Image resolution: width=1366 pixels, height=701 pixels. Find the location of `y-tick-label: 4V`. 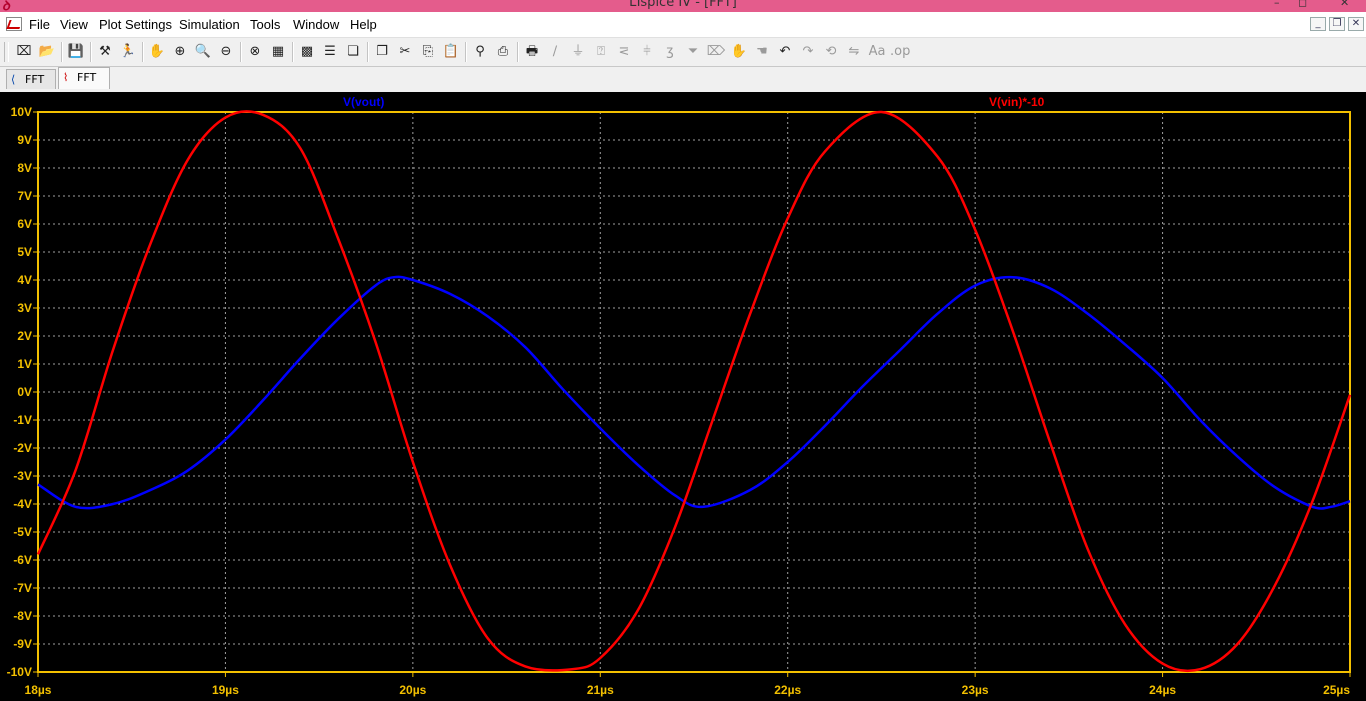

y-tick-label: 4V is located at coordinates (24, 280).